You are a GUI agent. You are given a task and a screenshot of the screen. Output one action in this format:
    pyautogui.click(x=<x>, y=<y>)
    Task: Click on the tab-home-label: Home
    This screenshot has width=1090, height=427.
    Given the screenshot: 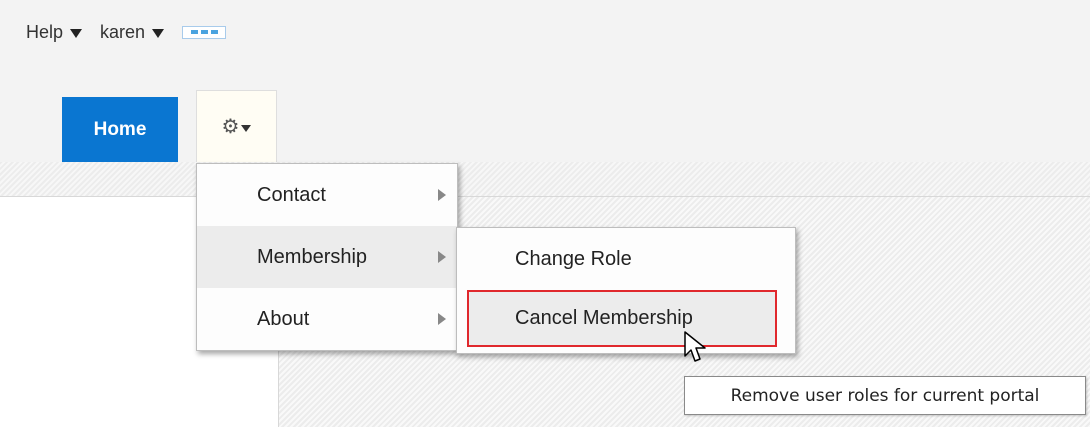 What is the action you would take?
    pyautogui.click(x=120, y=129)
    